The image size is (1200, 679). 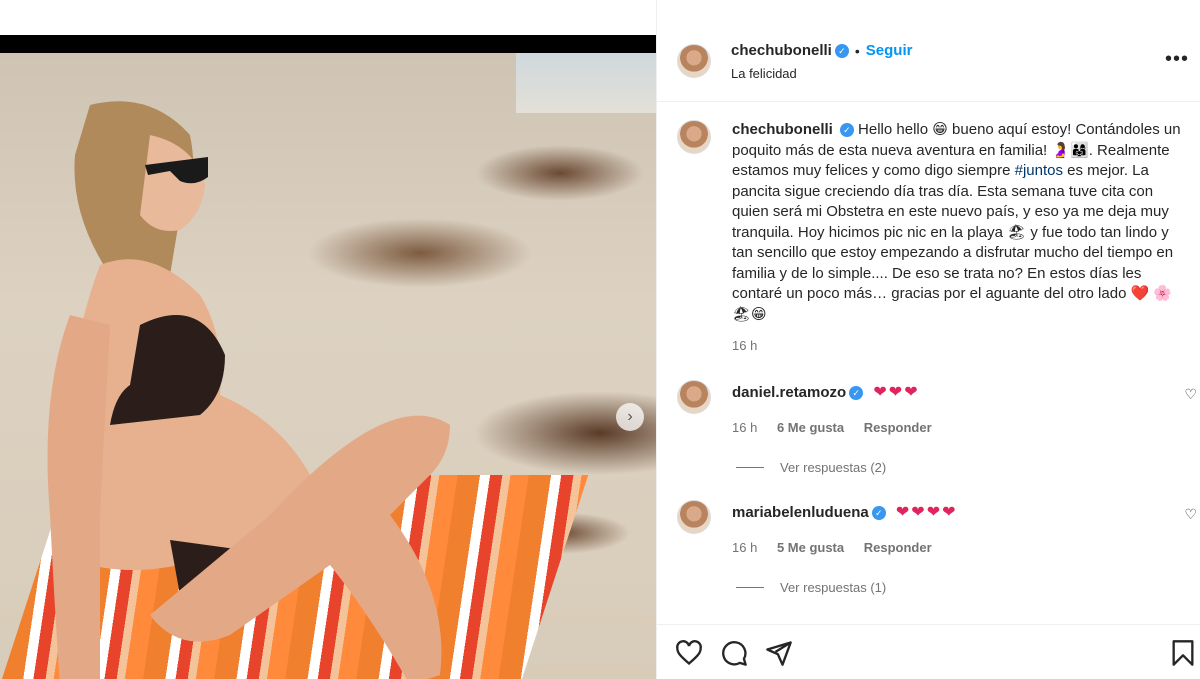 What do you see at coordinates (689, 653) in the screenshot?
I see `heart-icon` at bounding box center [689, 653].